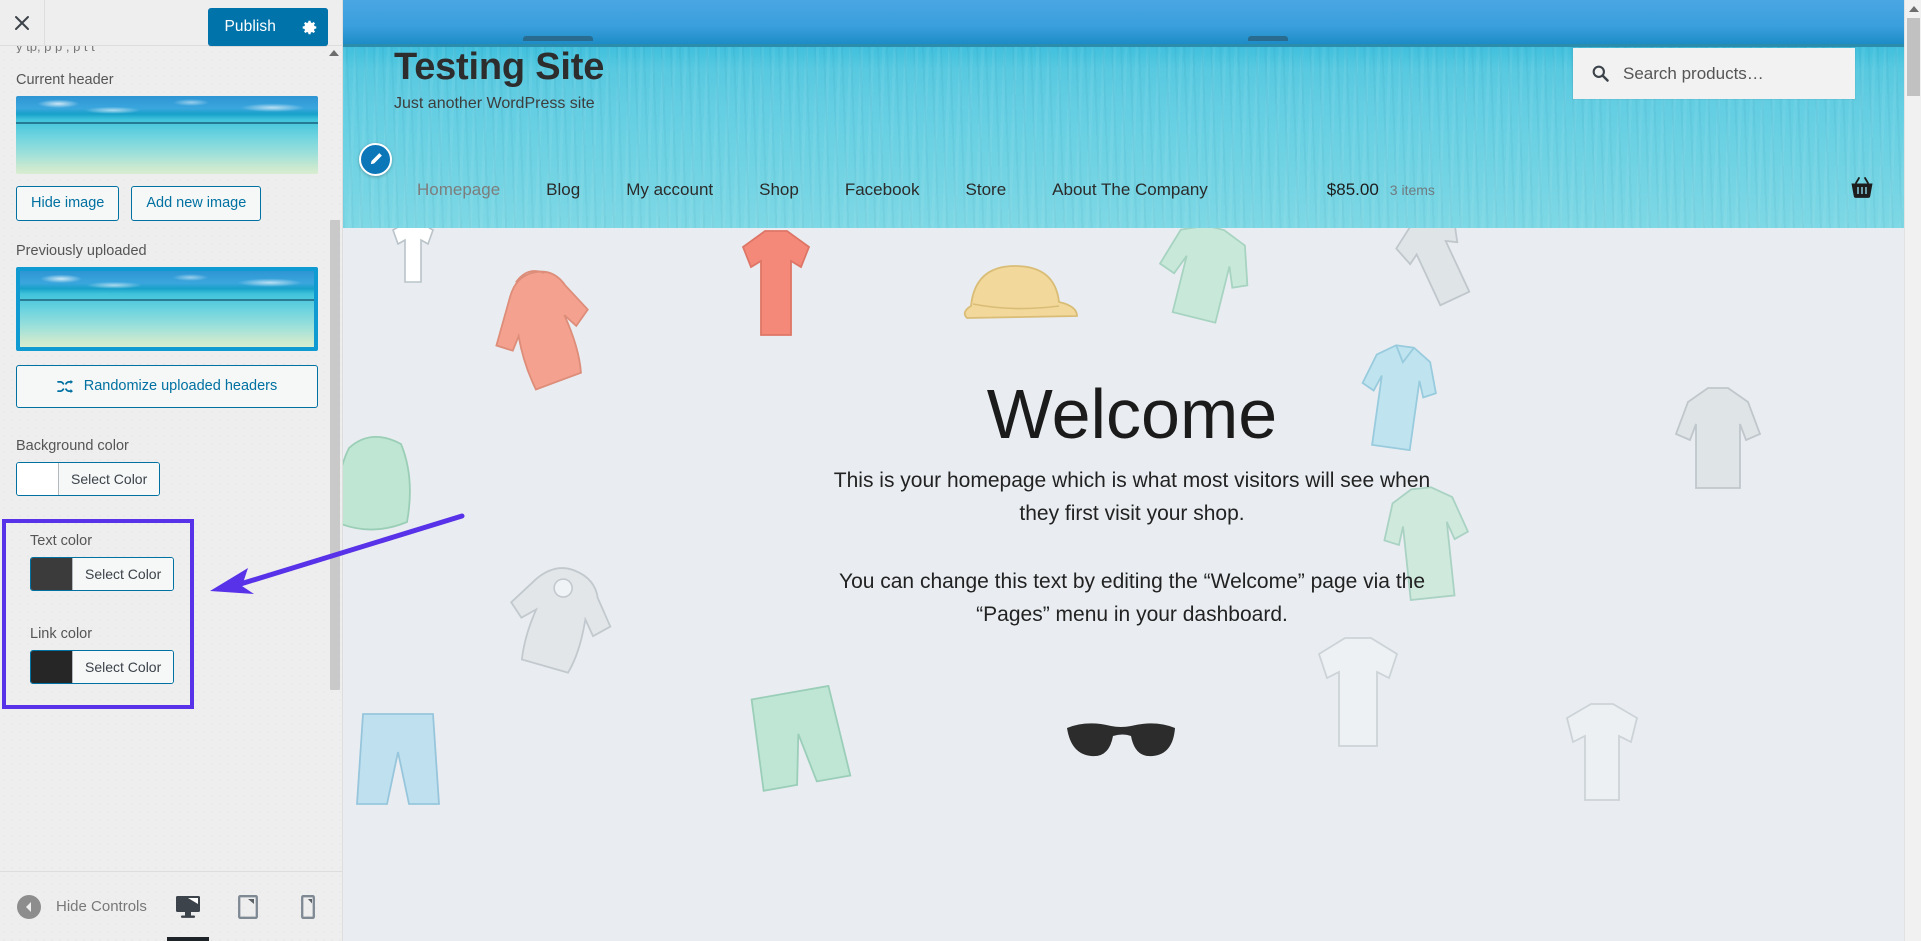 The height and width of the screenshot is (941, 1921). I want to click on background-color-swatch, so click(38, 478).